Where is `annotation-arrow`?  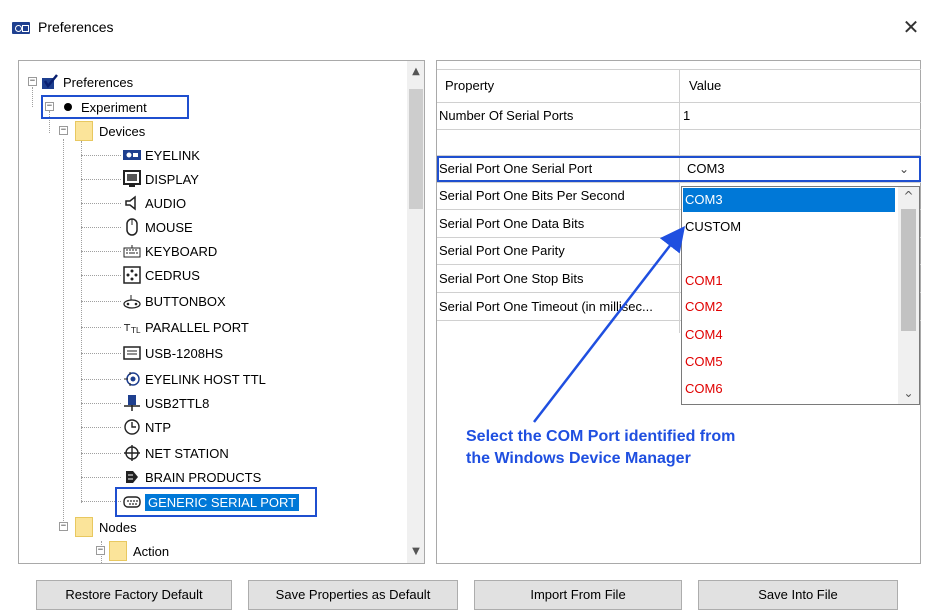
annotation-arrow is located at coordinates (609, 324).